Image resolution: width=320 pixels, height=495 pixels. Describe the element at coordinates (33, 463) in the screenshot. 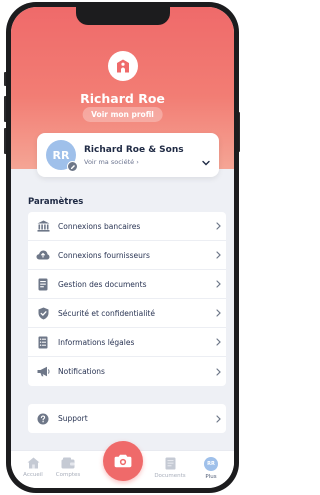

I see `home-icon` at that location.